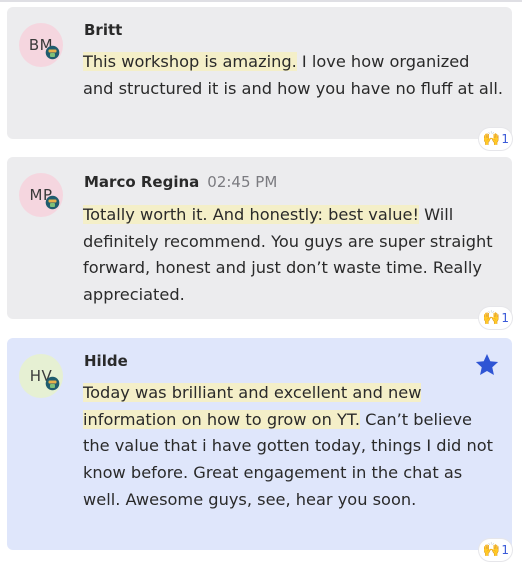  Describe the element at coordinates (181, 182) in the screenshot. I see `sender-name: Marco Regina 02:45 PM` at that location.